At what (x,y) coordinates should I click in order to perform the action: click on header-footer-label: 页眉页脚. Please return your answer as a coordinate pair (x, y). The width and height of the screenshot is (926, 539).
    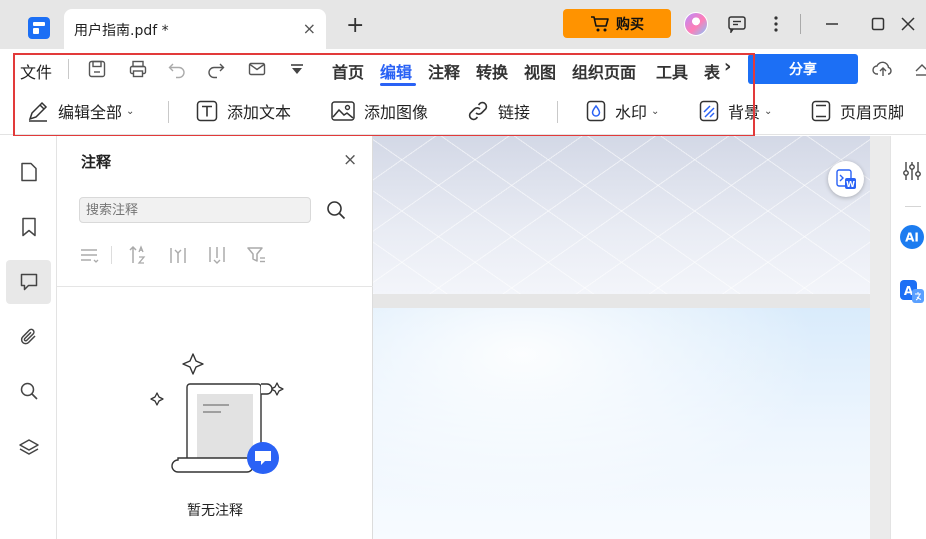
    Looking at the image, I should click on (872, 112).